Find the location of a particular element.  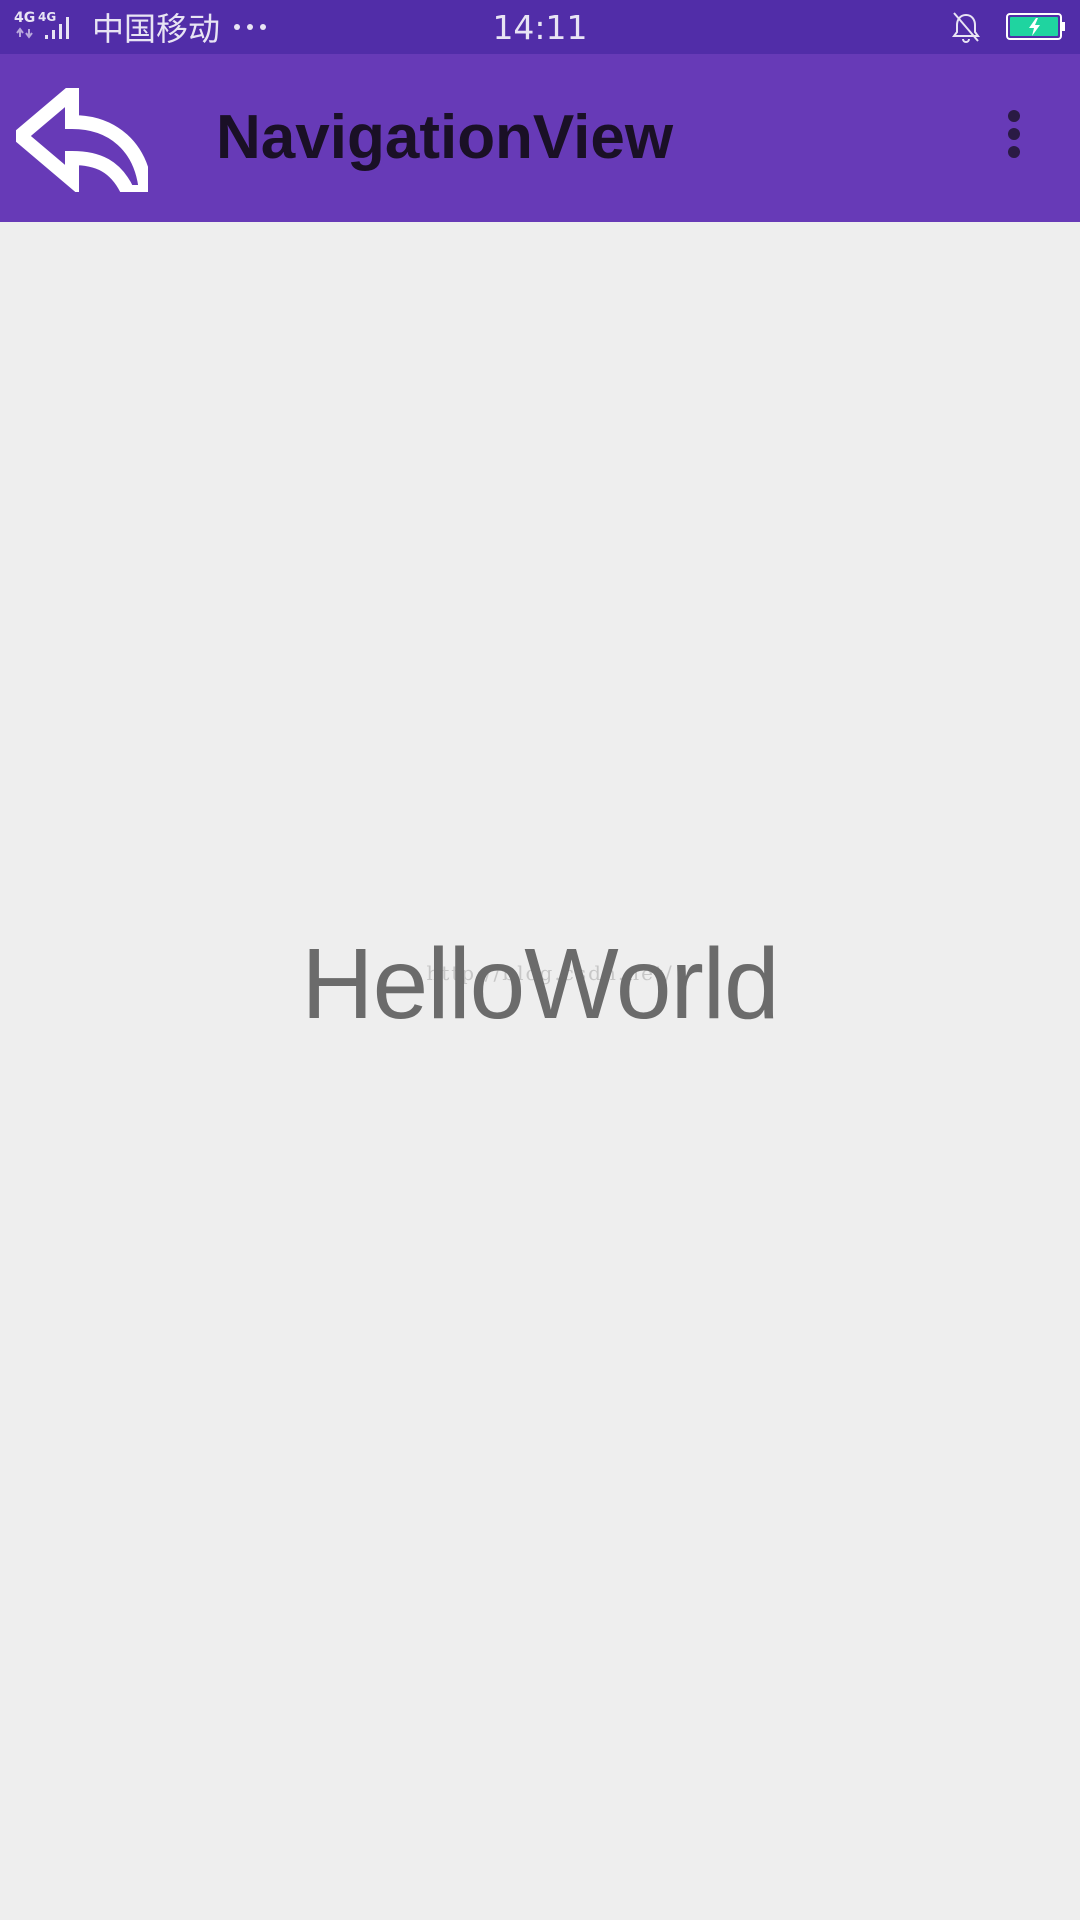

bell-off-icon is located at coordinates (966, 27).